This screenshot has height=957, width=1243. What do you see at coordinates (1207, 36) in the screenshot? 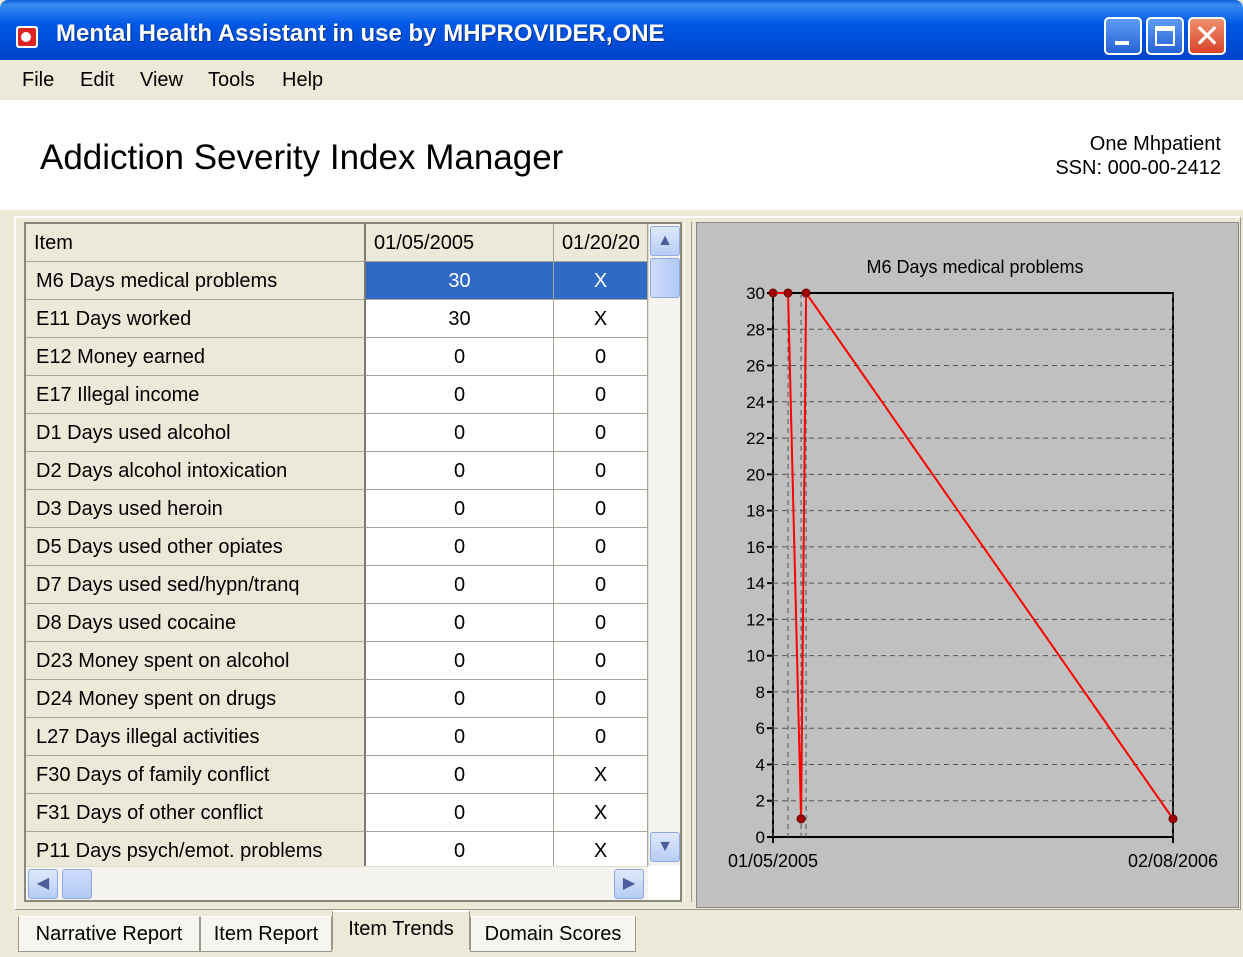
I see `close-button: ✕` at bounding box center [1207, 36].